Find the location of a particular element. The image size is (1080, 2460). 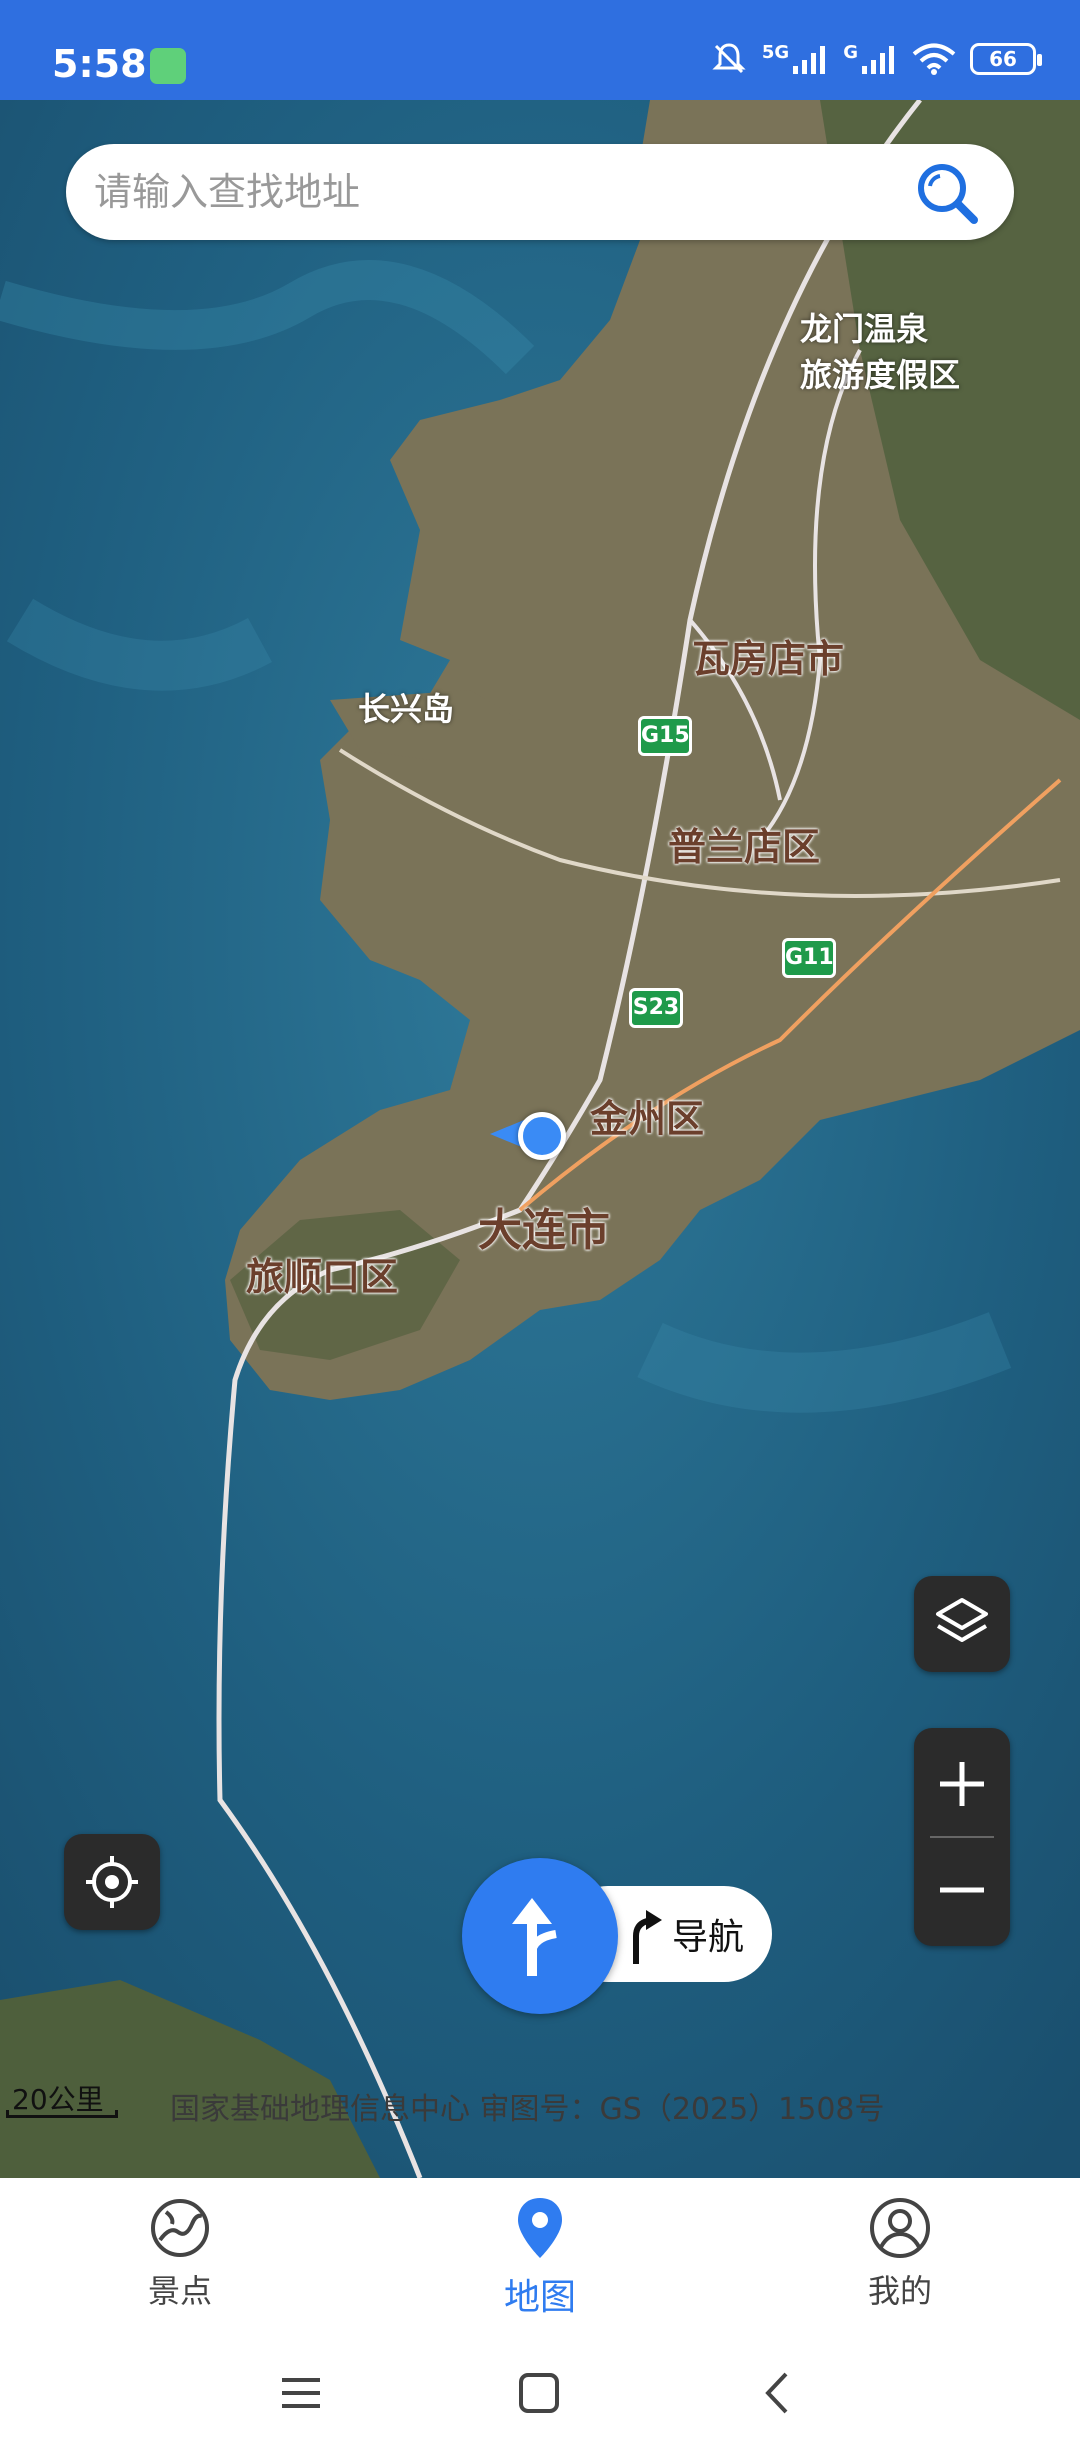

search-icon is located at coordinates (947, 193).